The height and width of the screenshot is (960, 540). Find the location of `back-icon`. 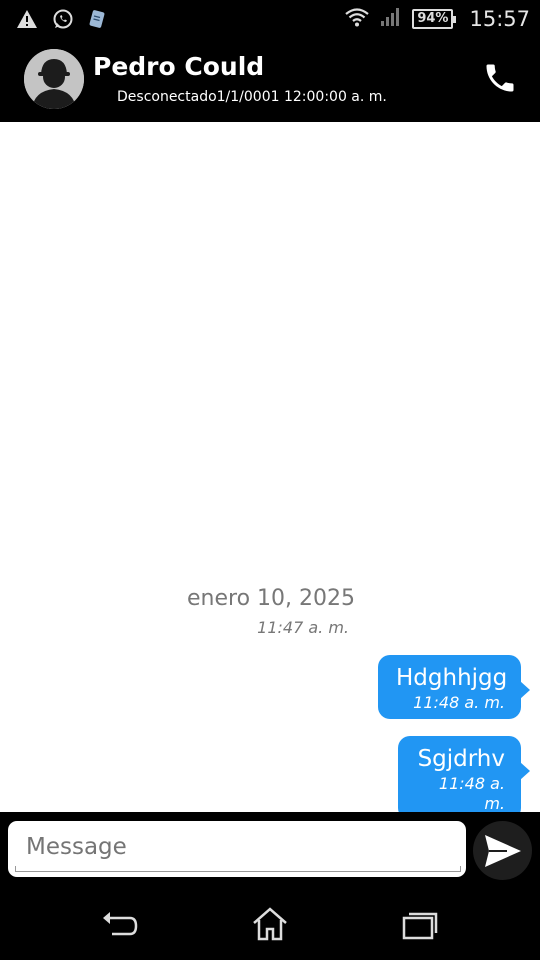

back-icon is located at coordinates (120, 924).